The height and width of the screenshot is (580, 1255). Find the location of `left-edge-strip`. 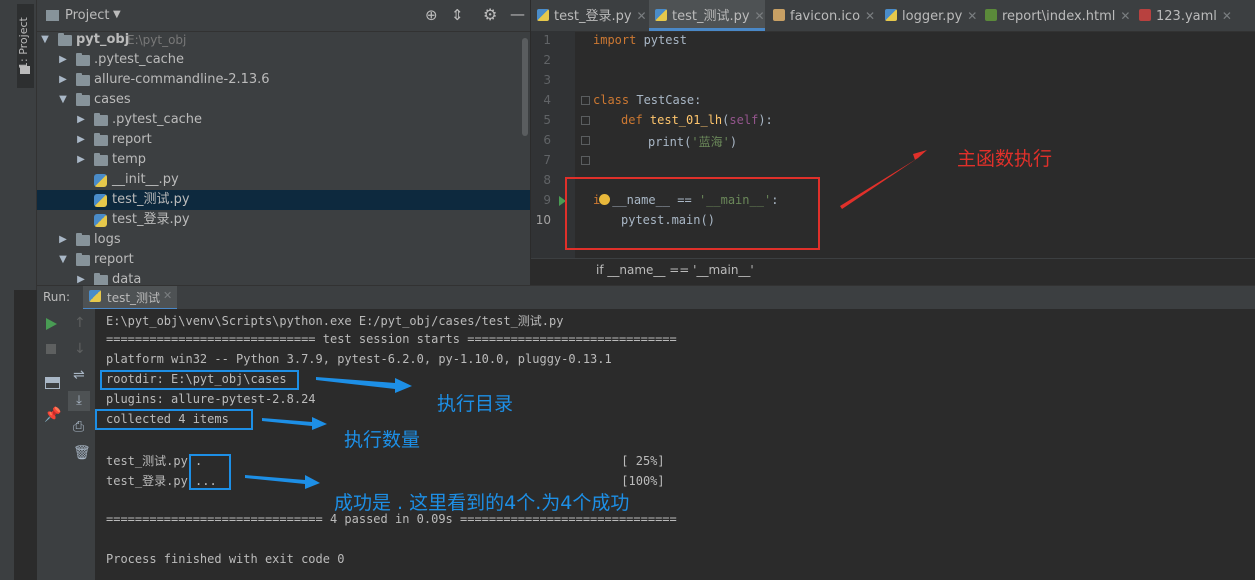

left-edge-strip is located at coordinates (7, 290).